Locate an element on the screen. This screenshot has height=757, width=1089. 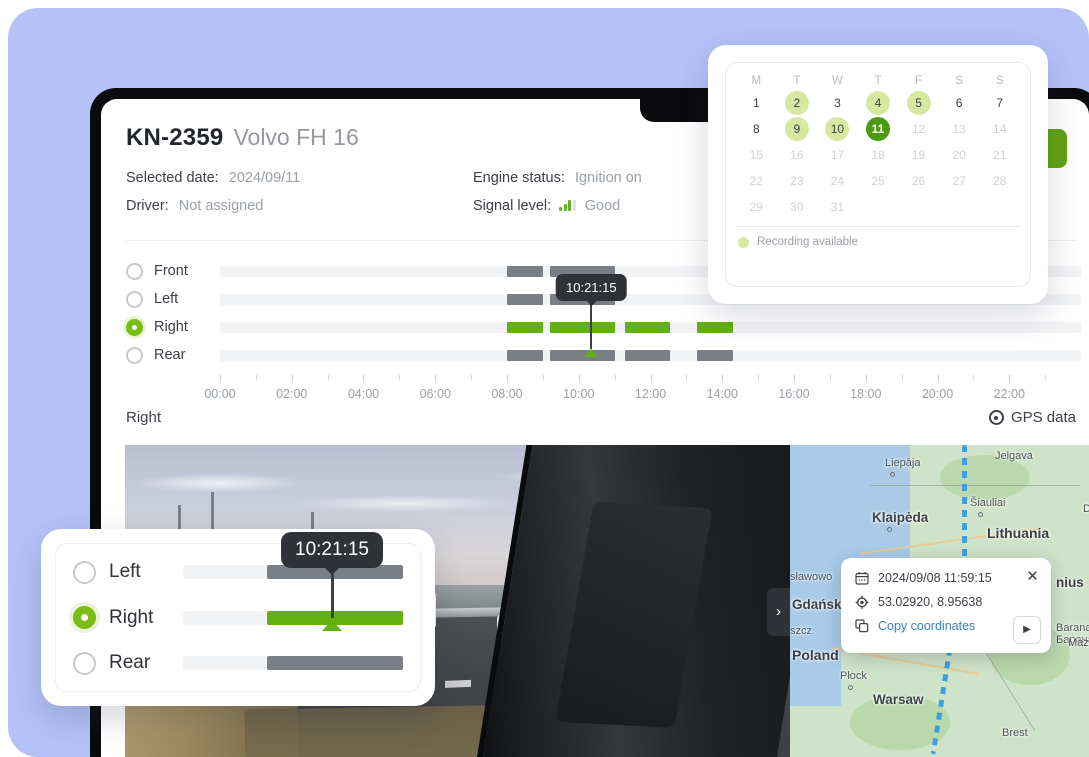
calendar-day-number: 5 is located at coordinates (918, 103).